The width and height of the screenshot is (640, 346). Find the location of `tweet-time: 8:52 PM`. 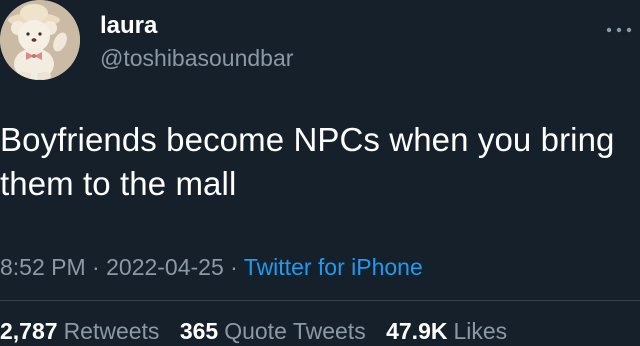

tweet-time: 8:52 PM is located at coordinates (43, 267).